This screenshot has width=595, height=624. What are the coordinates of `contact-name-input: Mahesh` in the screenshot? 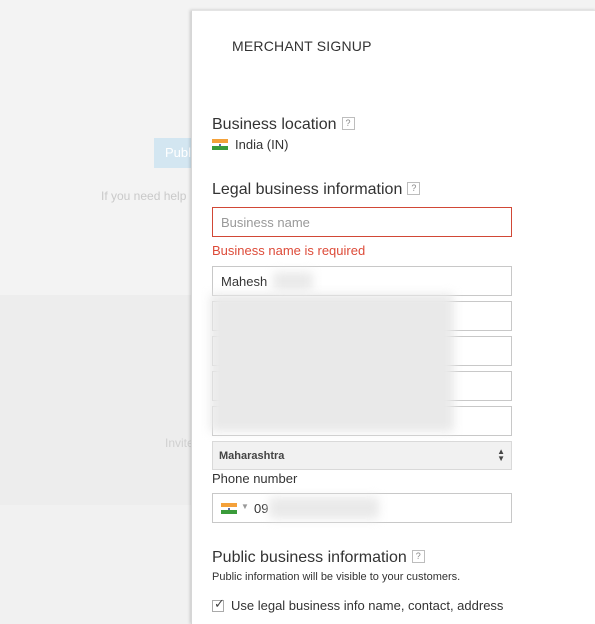 It's located at (362, 281).